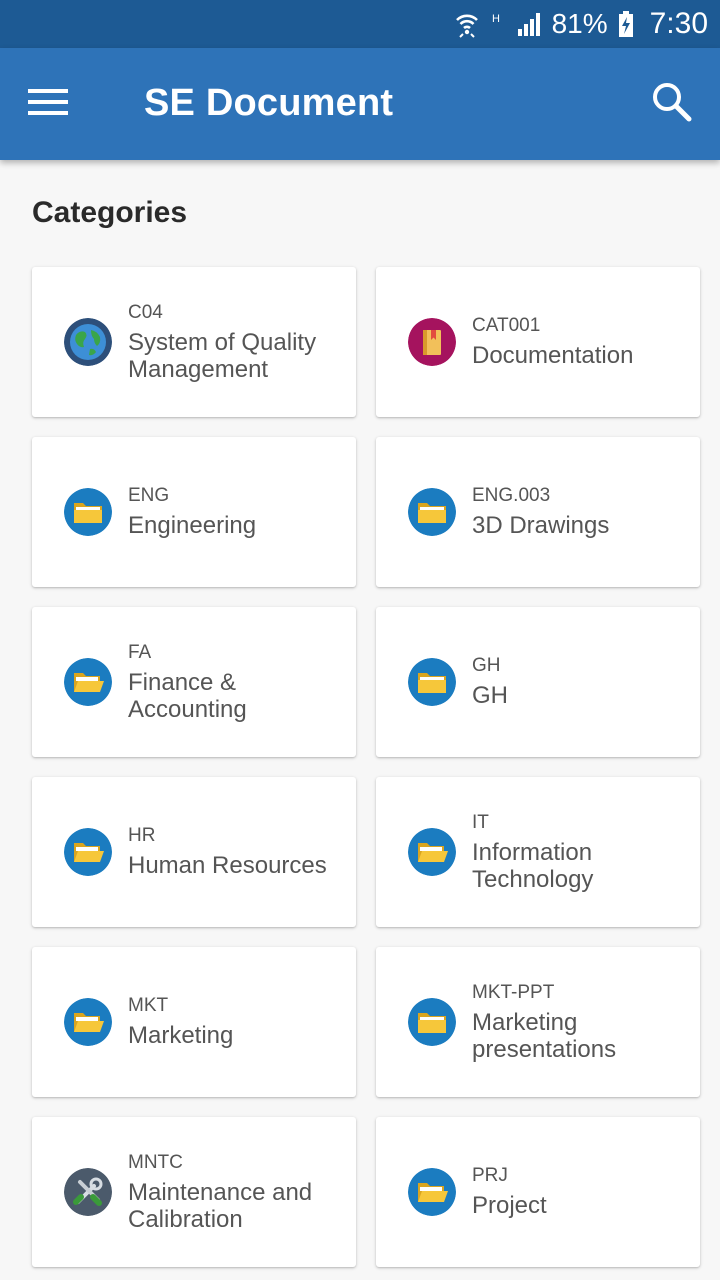  I want to click on category-text: MKT Marketing, so click(180, 1022).